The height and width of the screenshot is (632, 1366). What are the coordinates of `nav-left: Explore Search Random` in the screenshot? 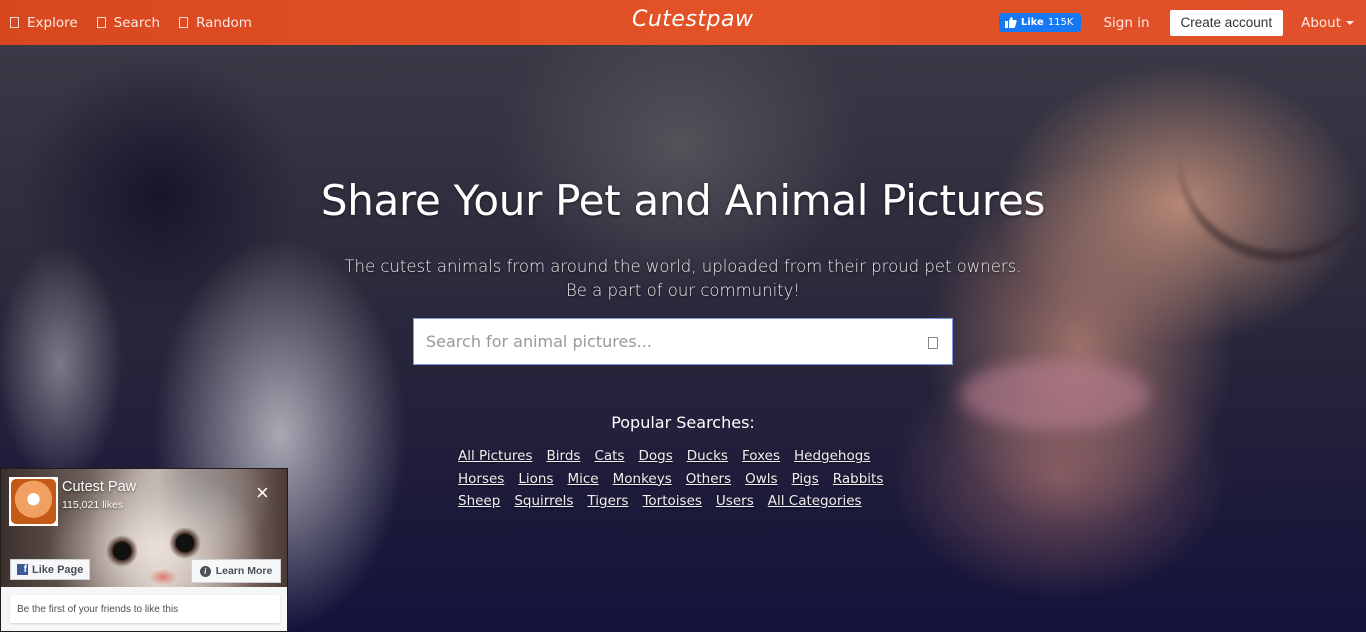 It's located at (135, 22).